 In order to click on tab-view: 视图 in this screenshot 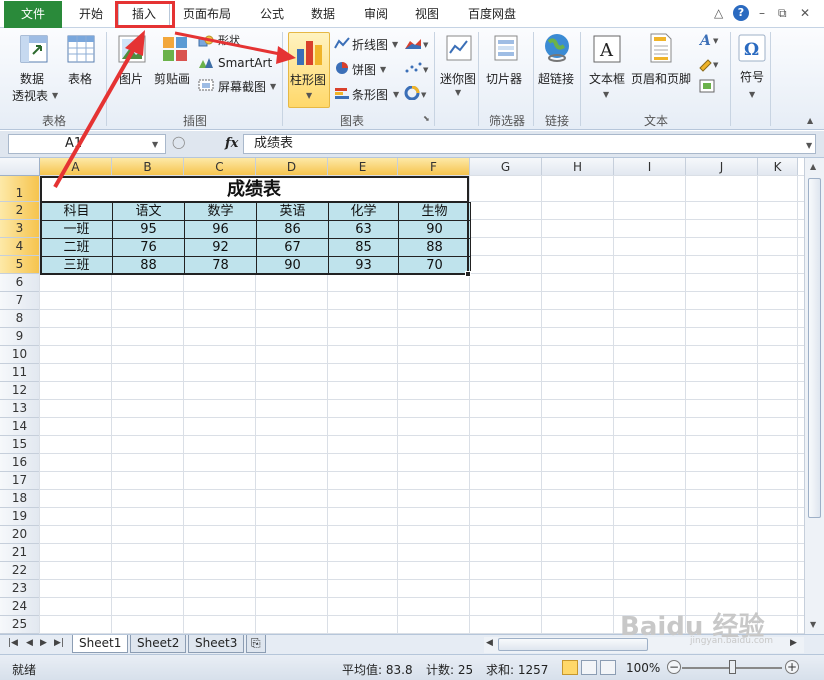, I will do `click(427, 14)`.